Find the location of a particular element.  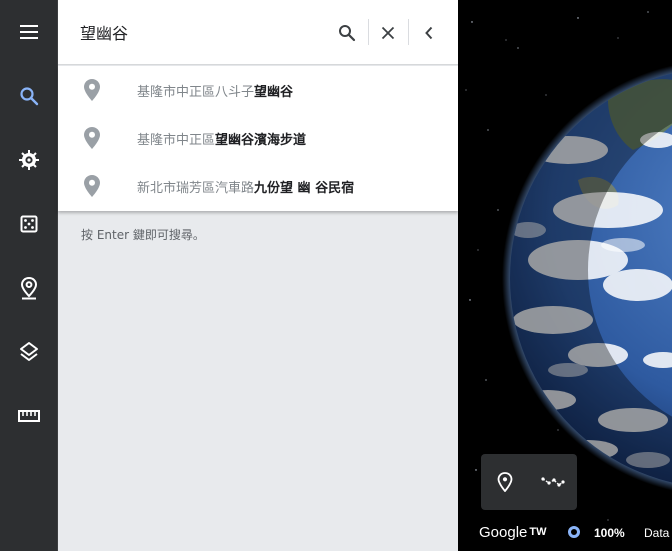

map-style-icon is located at coordinates (29, 351).